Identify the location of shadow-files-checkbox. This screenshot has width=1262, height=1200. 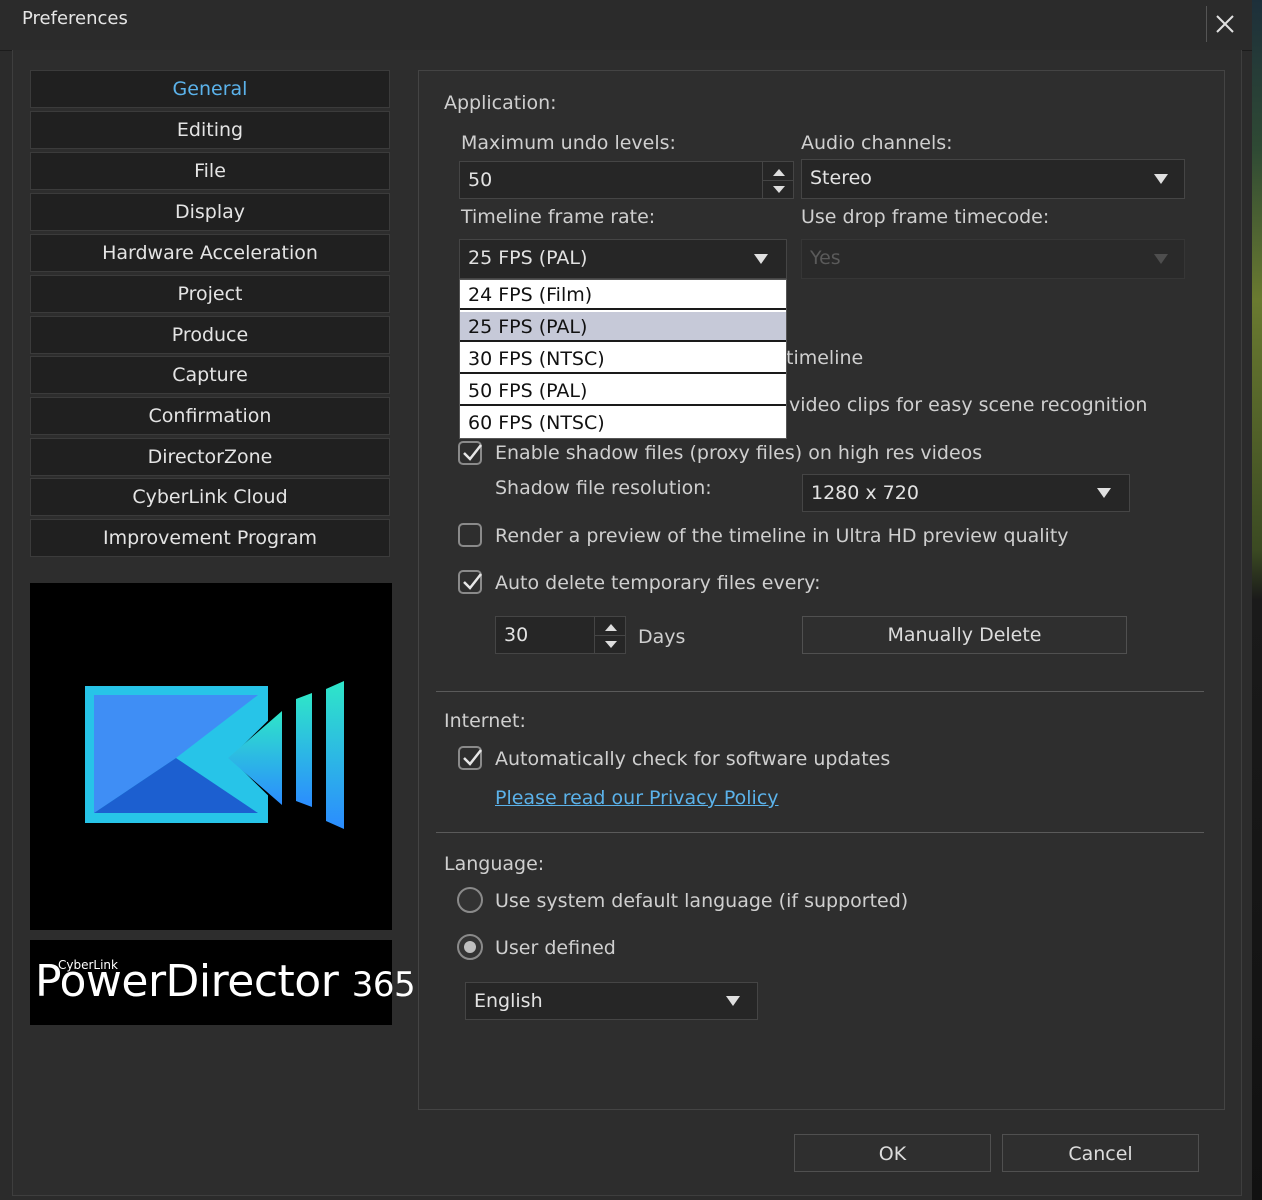
(470, 453).